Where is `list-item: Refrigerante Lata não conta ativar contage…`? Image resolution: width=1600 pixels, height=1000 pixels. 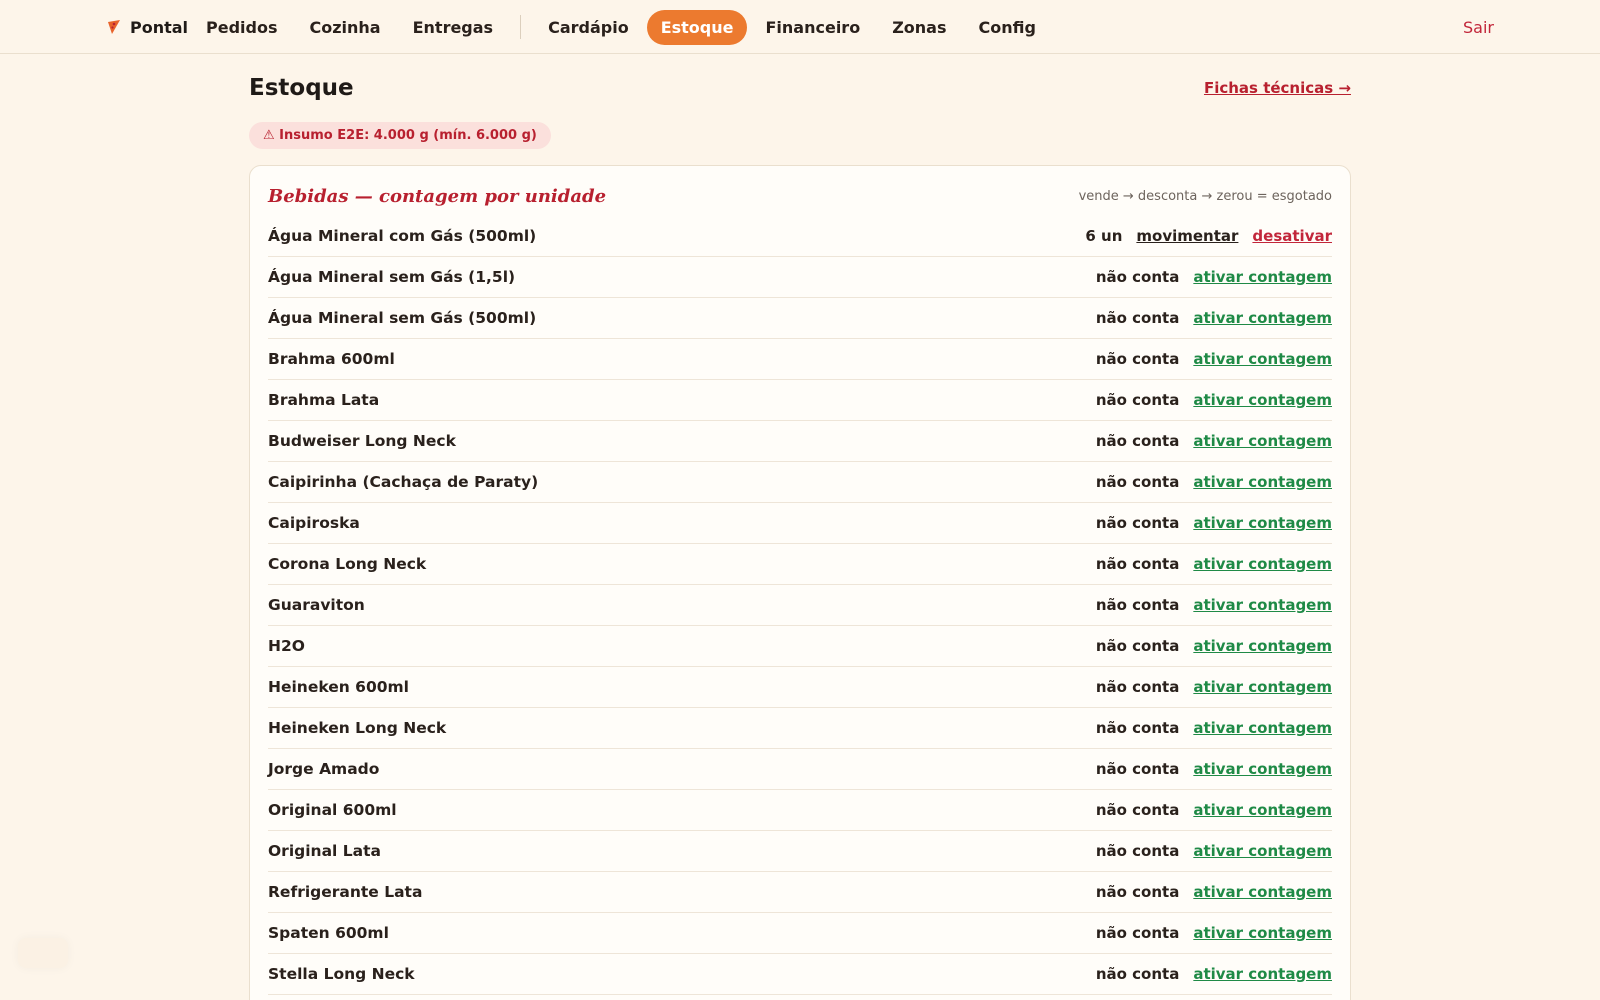
list-item: Refrigerante Lata não conta ativar contage… is located at coordinates (800, 892).